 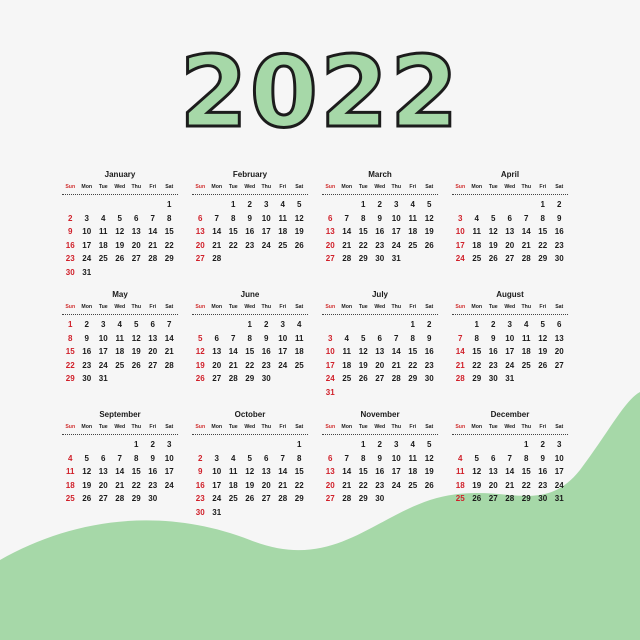 What do you see at coordinates (70, 498) in the screenshot?
I see `day-cell-sunday: 25` at bounding box center [70, 498].